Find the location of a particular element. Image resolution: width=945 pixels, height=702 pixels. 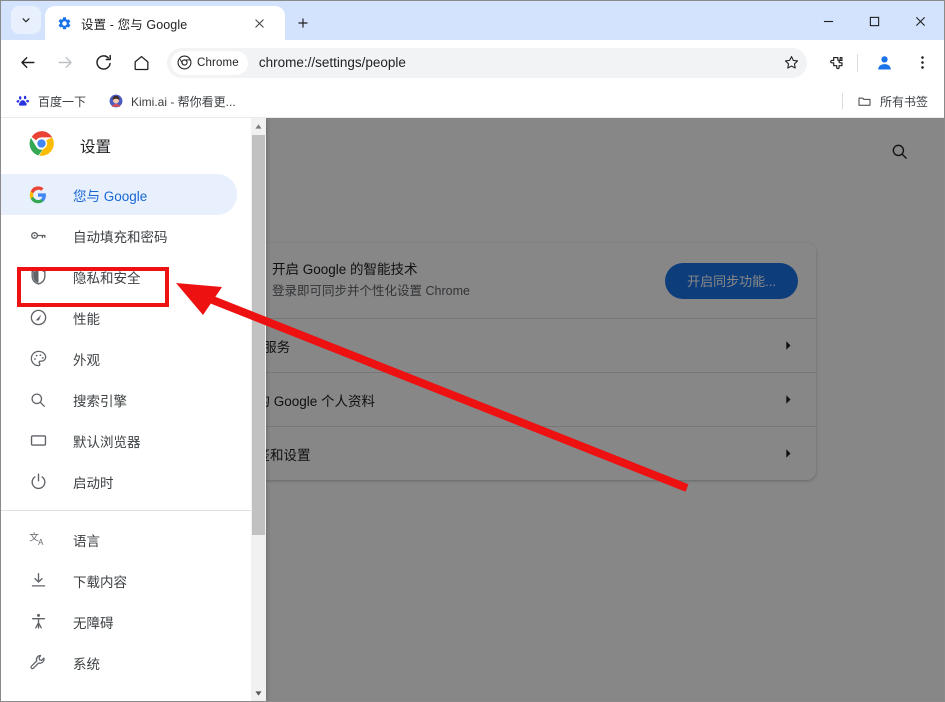

sidebar-item-label: 下载内容 is located at coordinates (100, 582).